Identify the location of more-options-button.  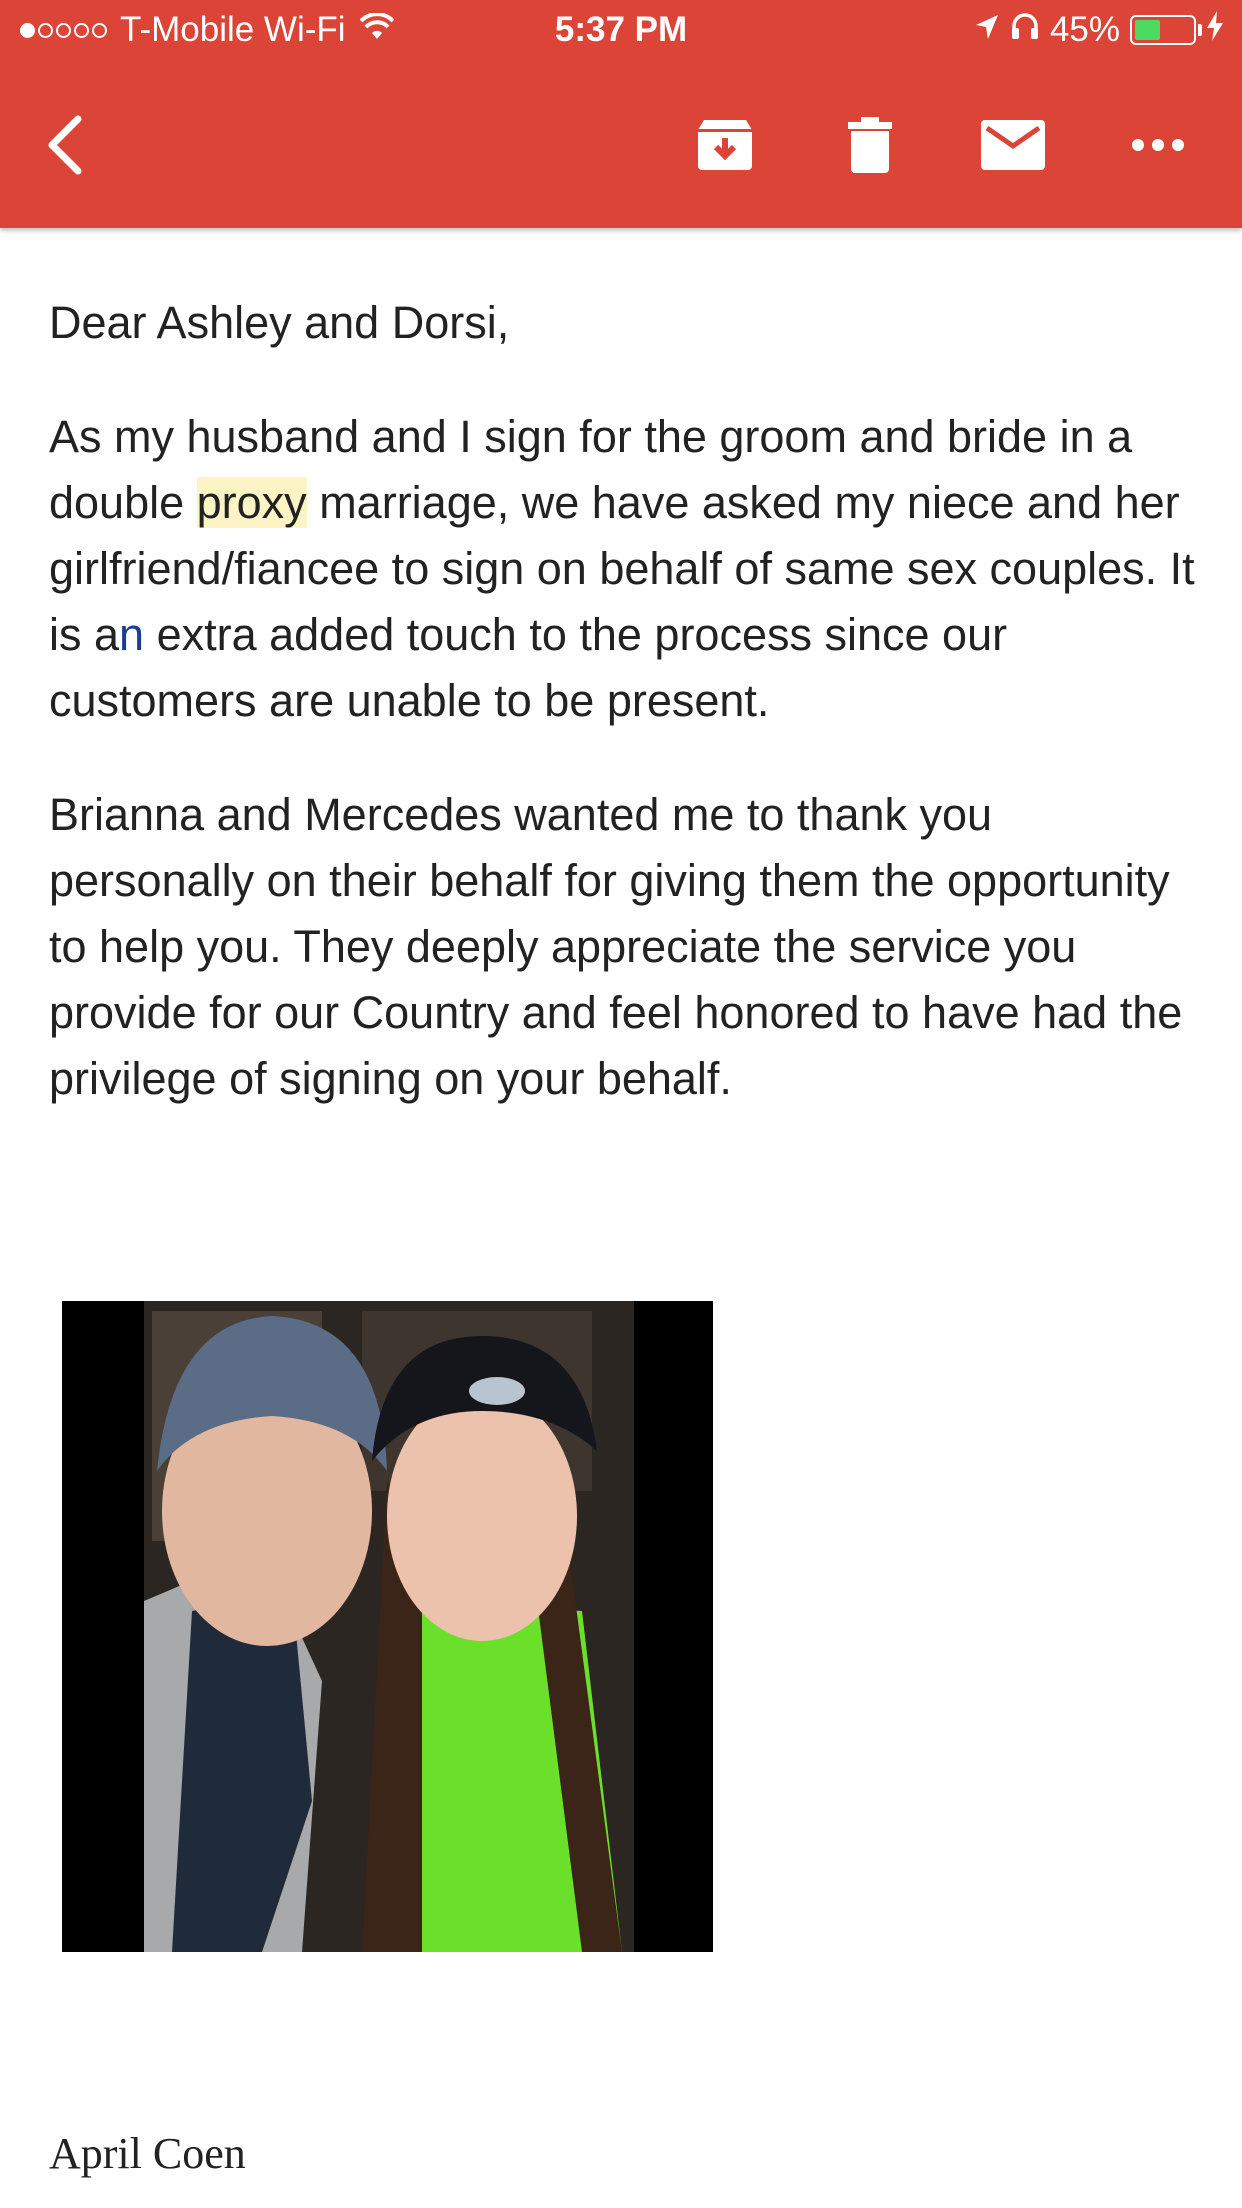
(1158, 145).